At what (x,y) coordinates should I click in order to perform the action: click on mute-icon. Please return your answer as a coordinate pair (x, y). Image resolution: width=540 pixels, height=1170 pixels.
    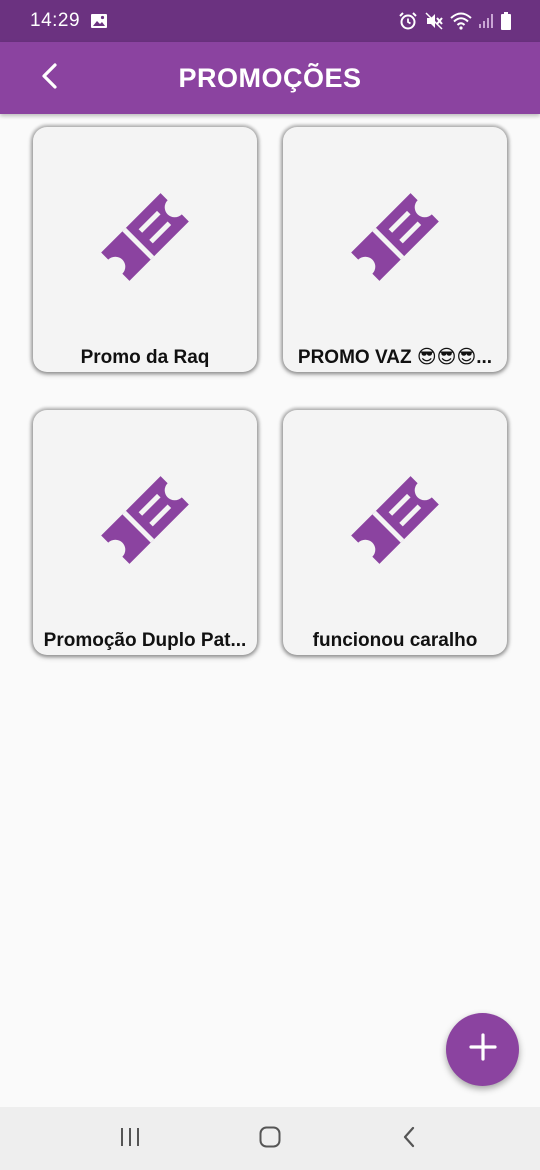
    Looking at the image, I should click on (434, 21).